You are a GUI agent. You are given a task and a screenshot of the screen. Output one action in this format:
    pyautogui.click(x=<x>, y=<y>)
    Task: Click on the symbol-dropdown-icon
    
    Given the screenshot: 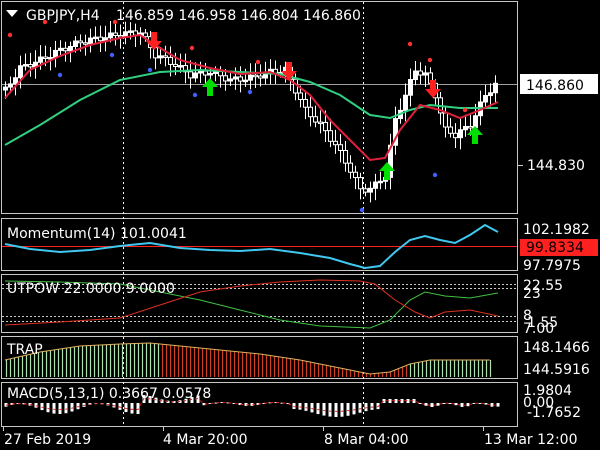 What is the action you would take?
    pyautogui.click(x=12, y=13)
    